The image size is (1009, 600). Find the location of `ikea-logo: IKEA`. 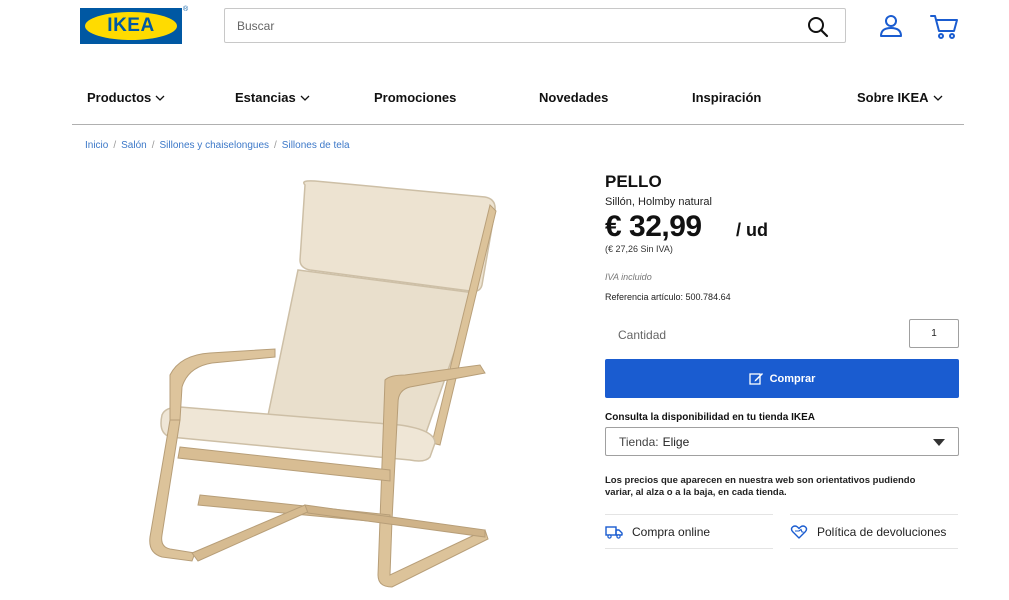

ikea-logo: IKEA is located at coordinates (131, 26).